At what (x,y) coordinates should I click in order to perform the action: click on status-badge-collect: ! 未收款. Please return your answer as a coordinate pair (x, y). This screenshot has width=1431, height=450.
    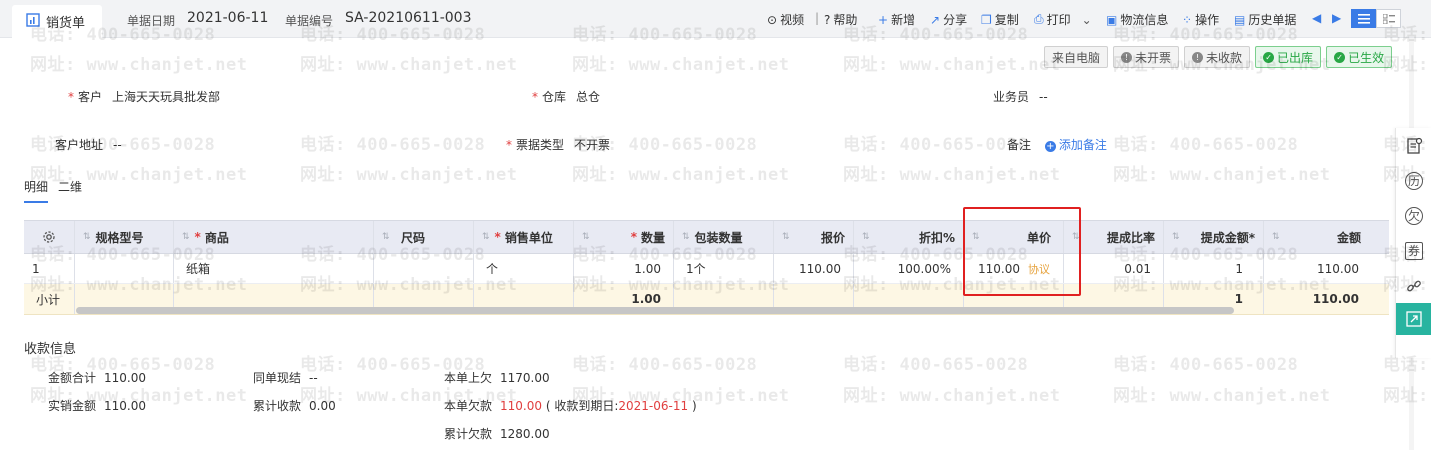
    Looking at the image, I should click on (1217, 57).